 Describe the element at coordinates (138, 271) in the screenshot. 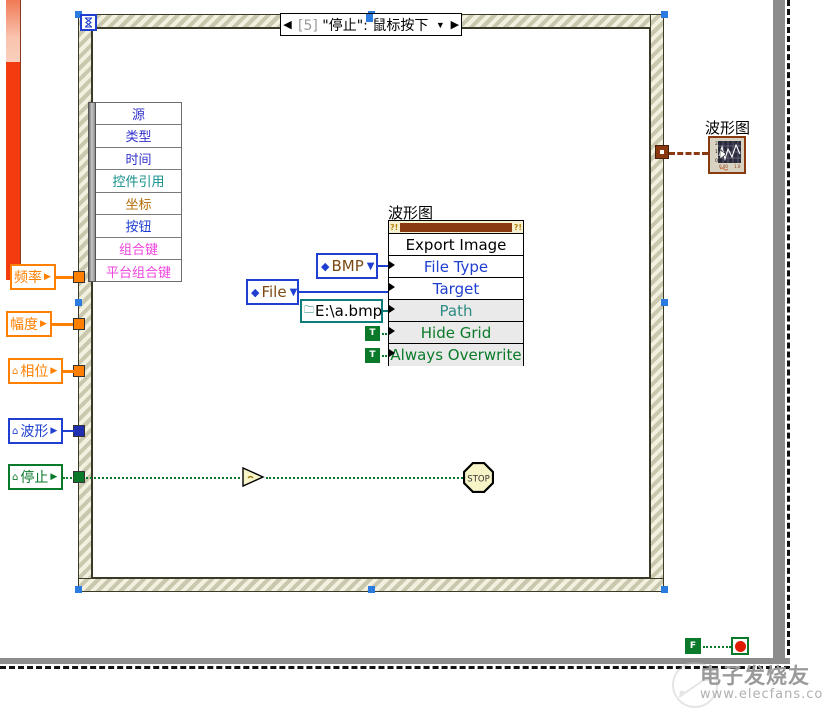

I see `event-data-item-platmod: 平台组合键` at that location.